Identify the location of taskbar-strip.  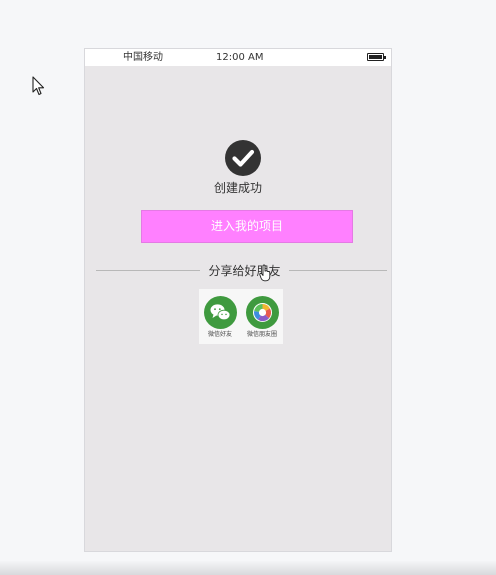
(248, 568).